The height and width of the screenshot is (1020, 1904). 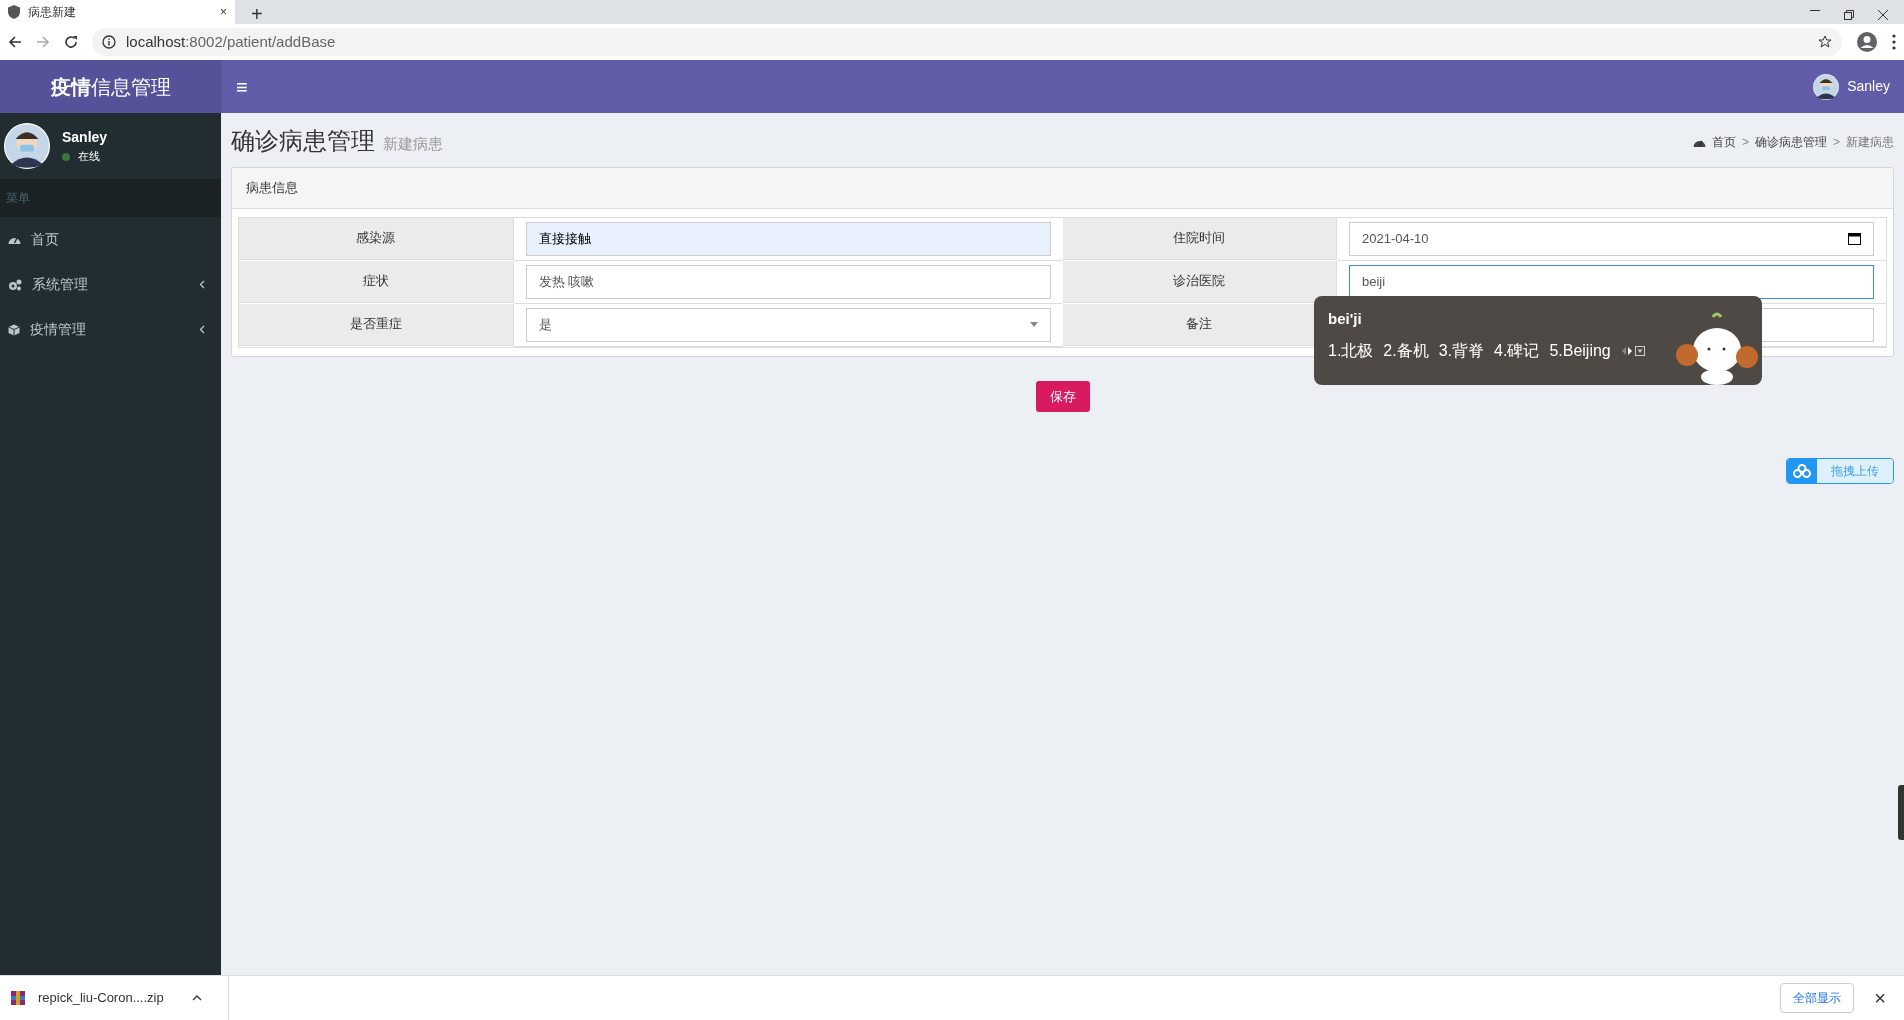 I want to click on menu-icon, so click(x=1894, y=42).